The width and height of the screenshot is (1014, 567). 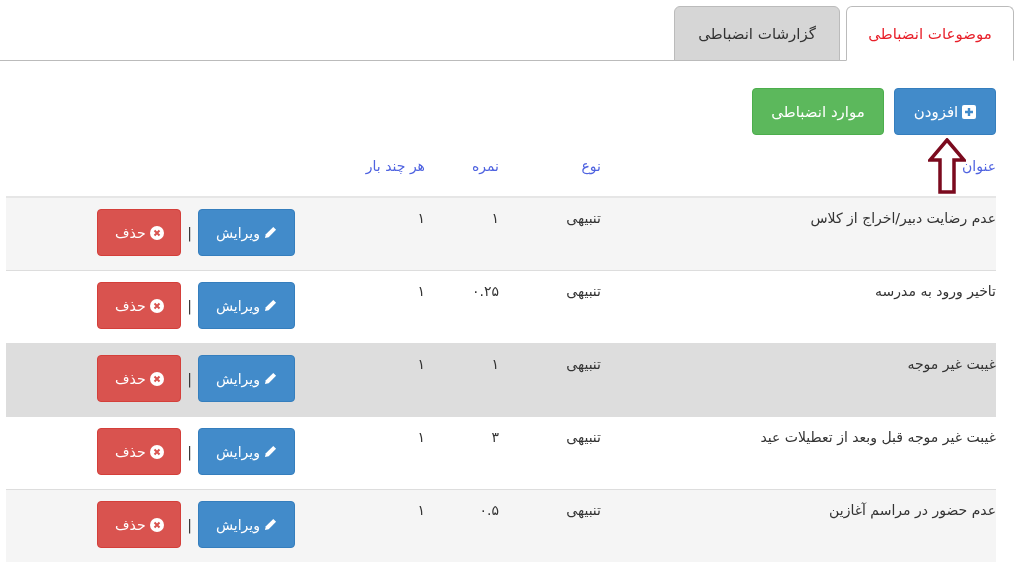 What do you see at coordinates (495, 437) in the screenshot?
I see `table-cell: ۳` at bounding box center [495, 437].